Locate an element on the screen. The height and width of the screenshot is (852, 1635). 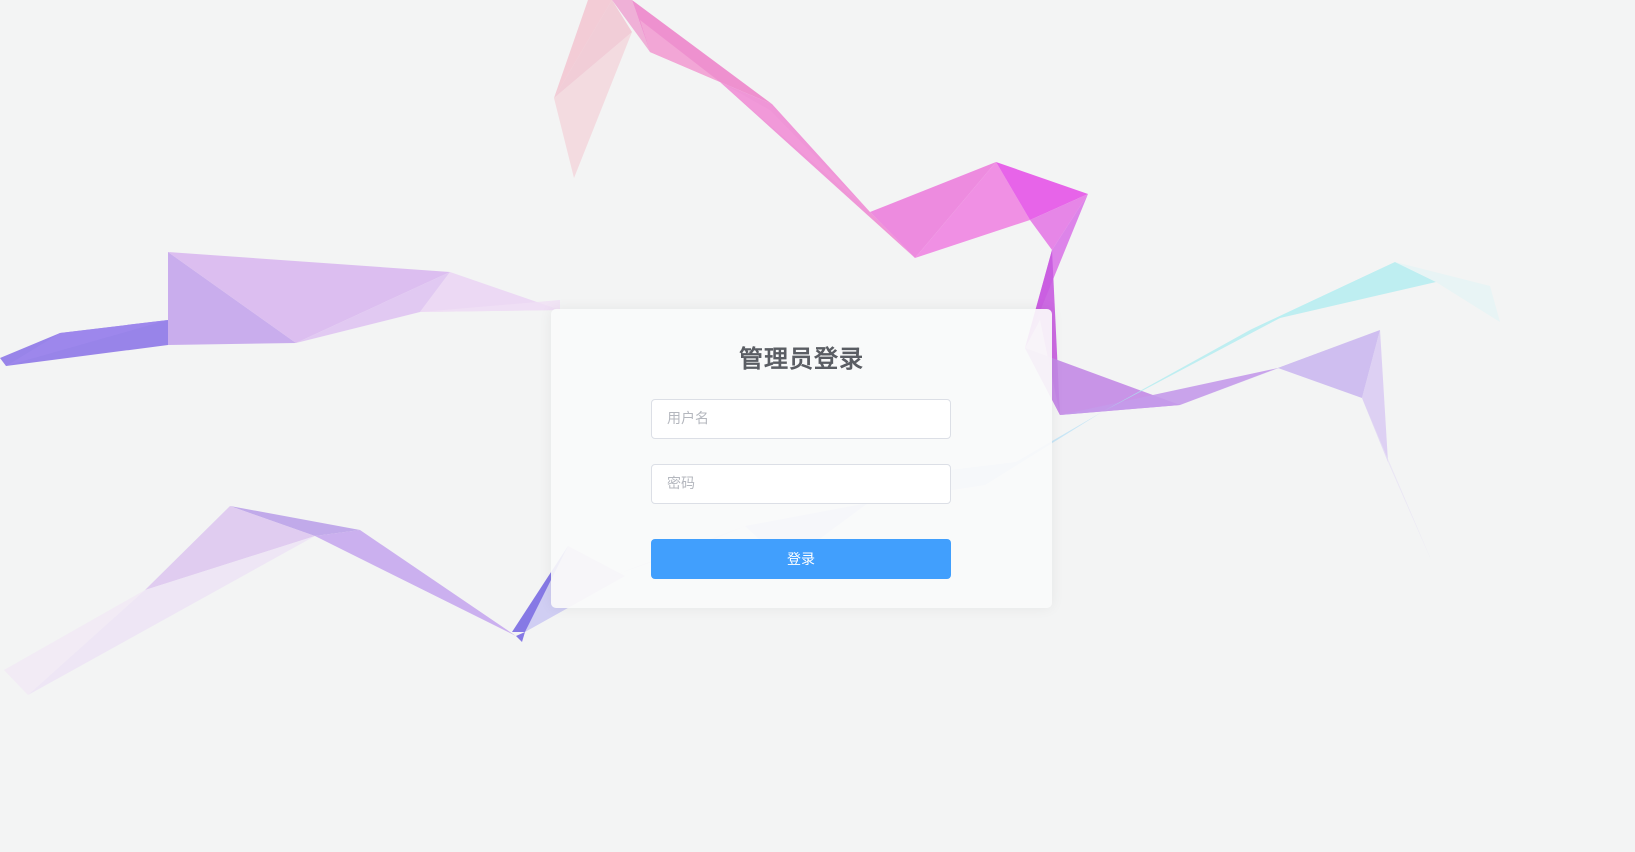
violet-ribbon-left is located at coordinates (280, 309).